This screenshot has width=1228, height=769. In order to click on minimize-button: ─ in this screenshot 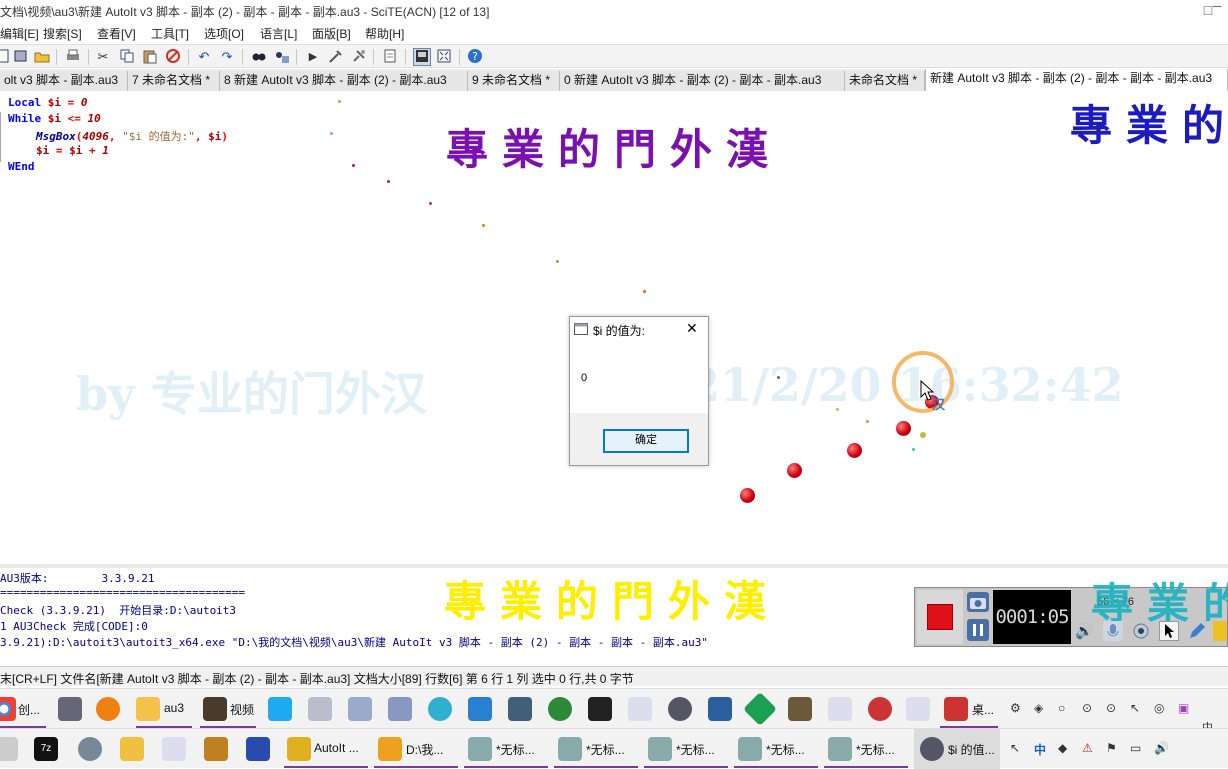, I will do `click(1217, 9)`.